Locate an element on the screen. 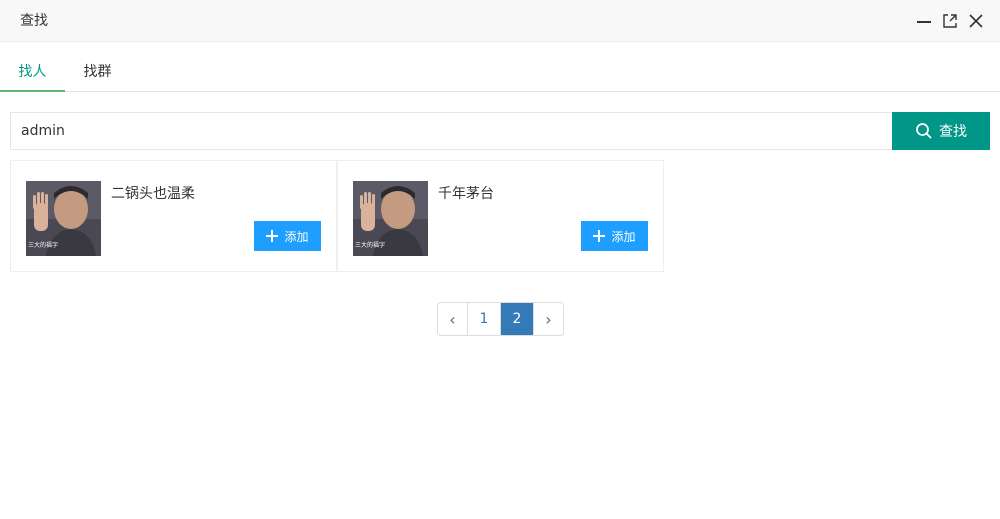  result-name: 千年茅台 is located at coordinates (466, 194).